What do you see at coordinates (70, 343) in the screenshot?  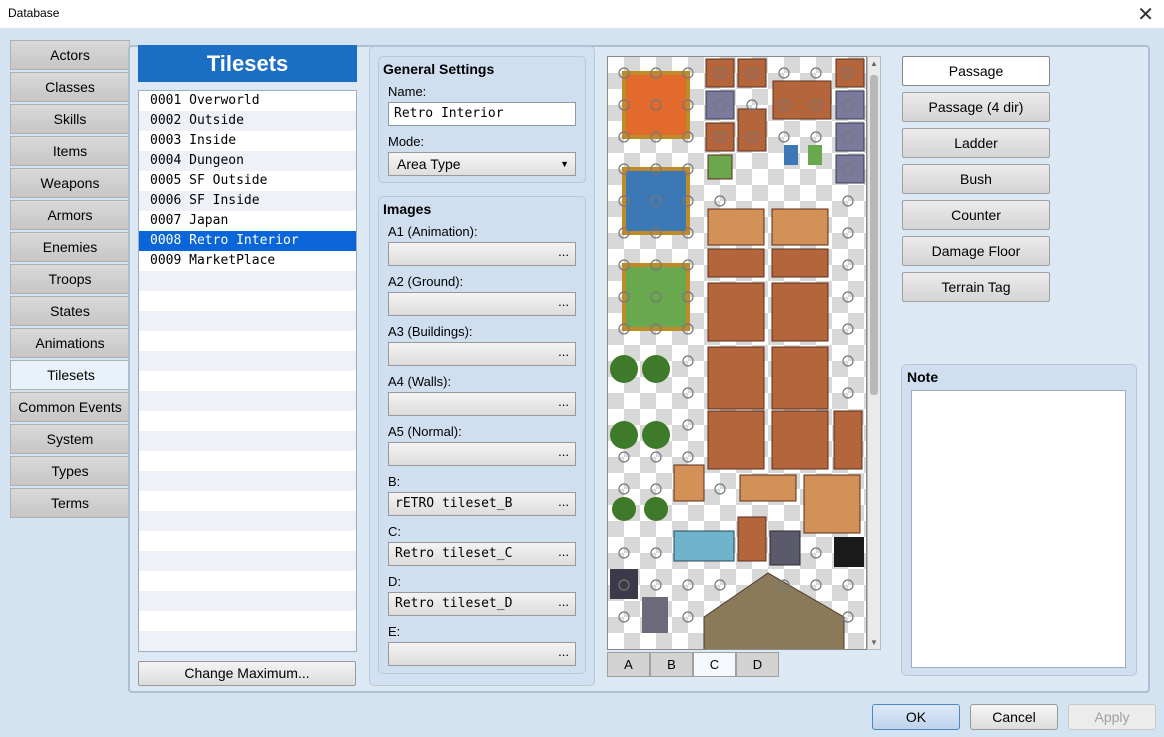 I see `tab-animations: Animations` at bounding box center [70, 343].